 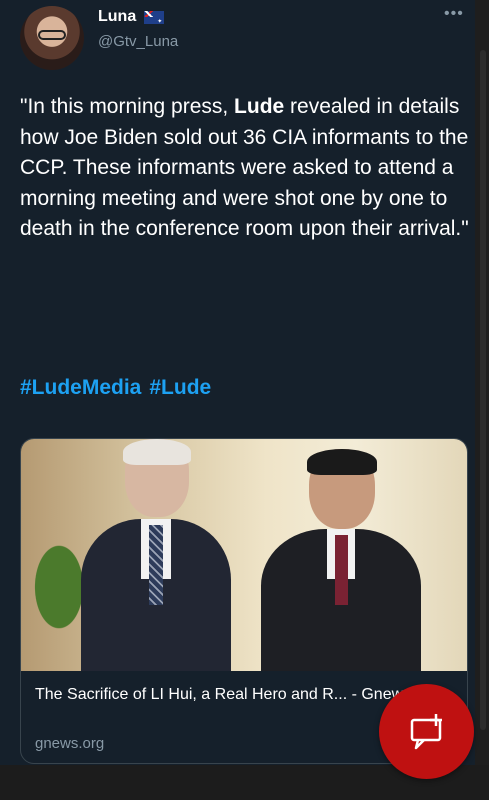 I want to click on tweet-text-part1: "In this morning press,, so click(x=127, y=106).